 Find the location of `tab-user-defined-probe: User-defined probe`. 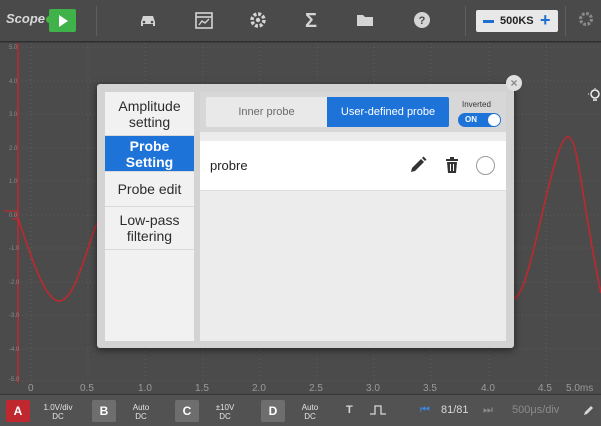

tab-user-defined-probe: User-defined probe is located at coordinates (388, 112).